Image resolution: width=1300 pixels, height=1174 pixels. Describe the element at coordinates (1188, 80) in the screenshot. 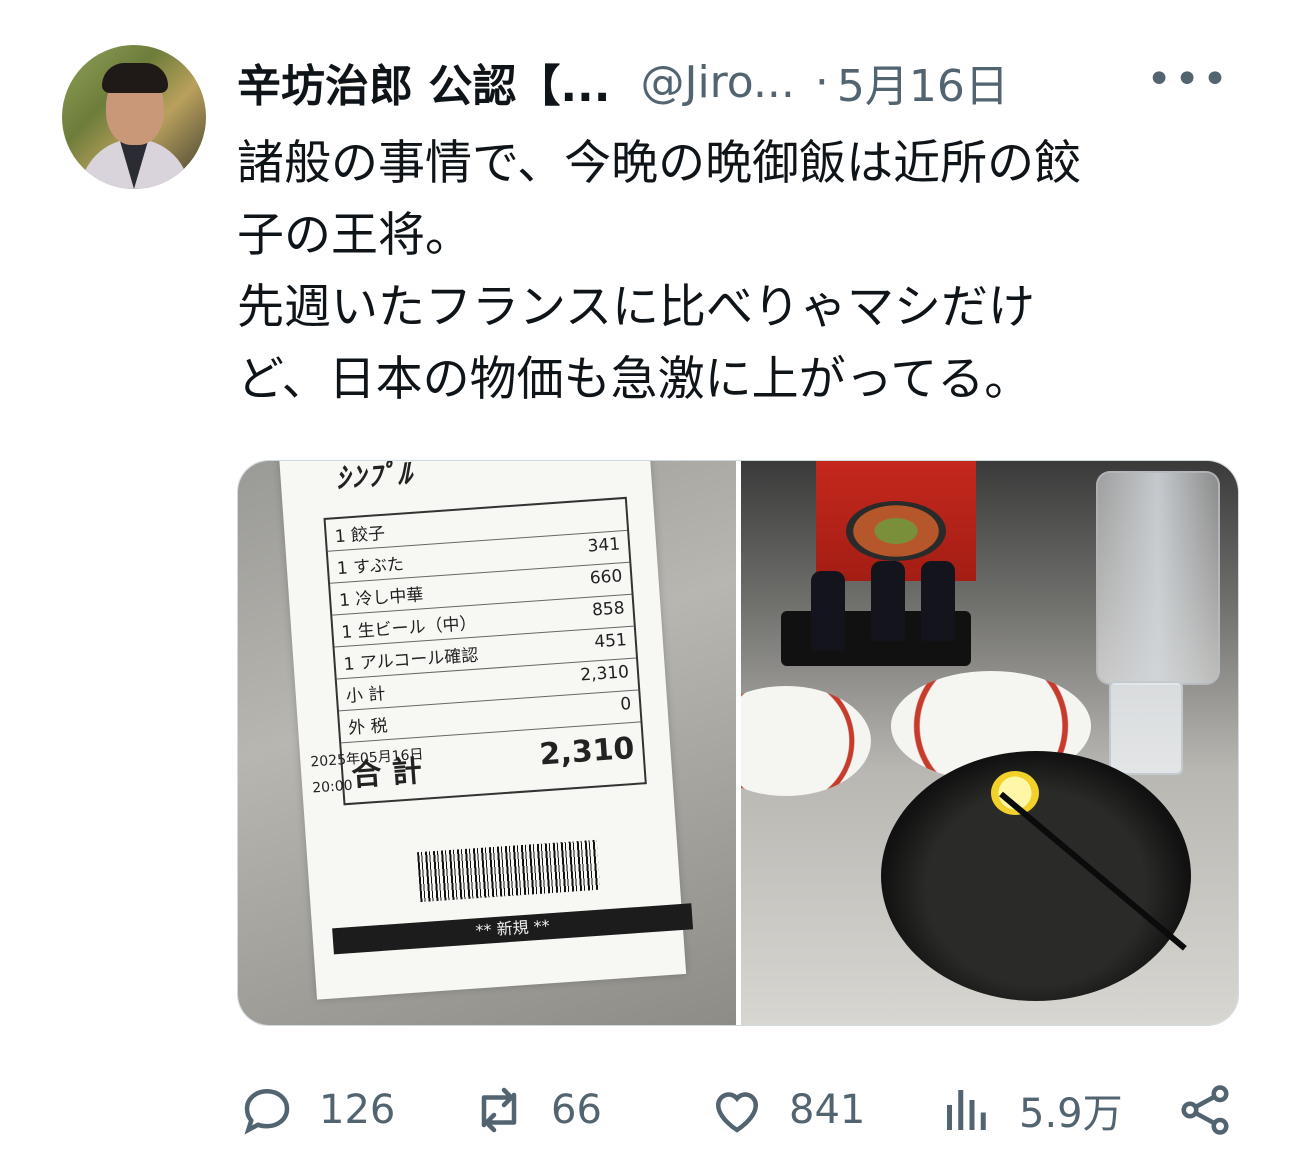

I see `more-options-icon: •••` at that location.